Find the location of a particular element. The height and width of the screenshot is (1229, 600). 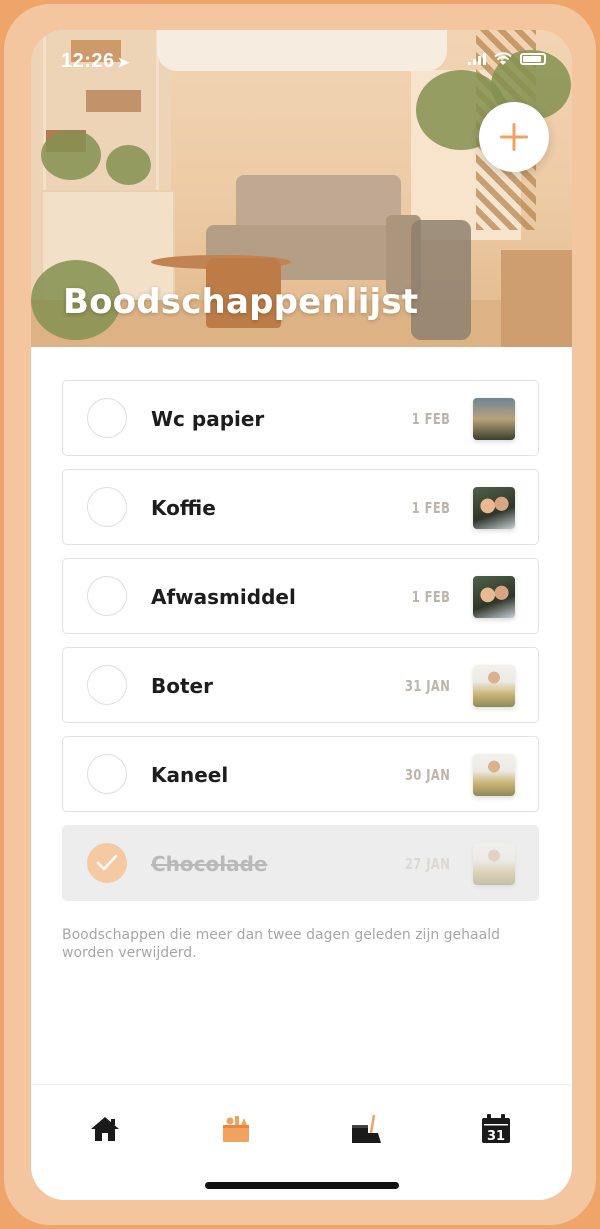

item-name: Chocolade is located at coordinates (209, 864).